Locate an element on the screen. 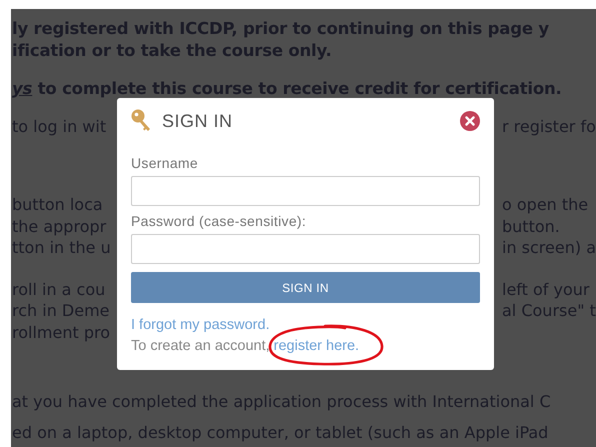 The height and width of the screenshot is (447, 596). sign-in-button: SIGN IN is located at coordinates (305, 287).